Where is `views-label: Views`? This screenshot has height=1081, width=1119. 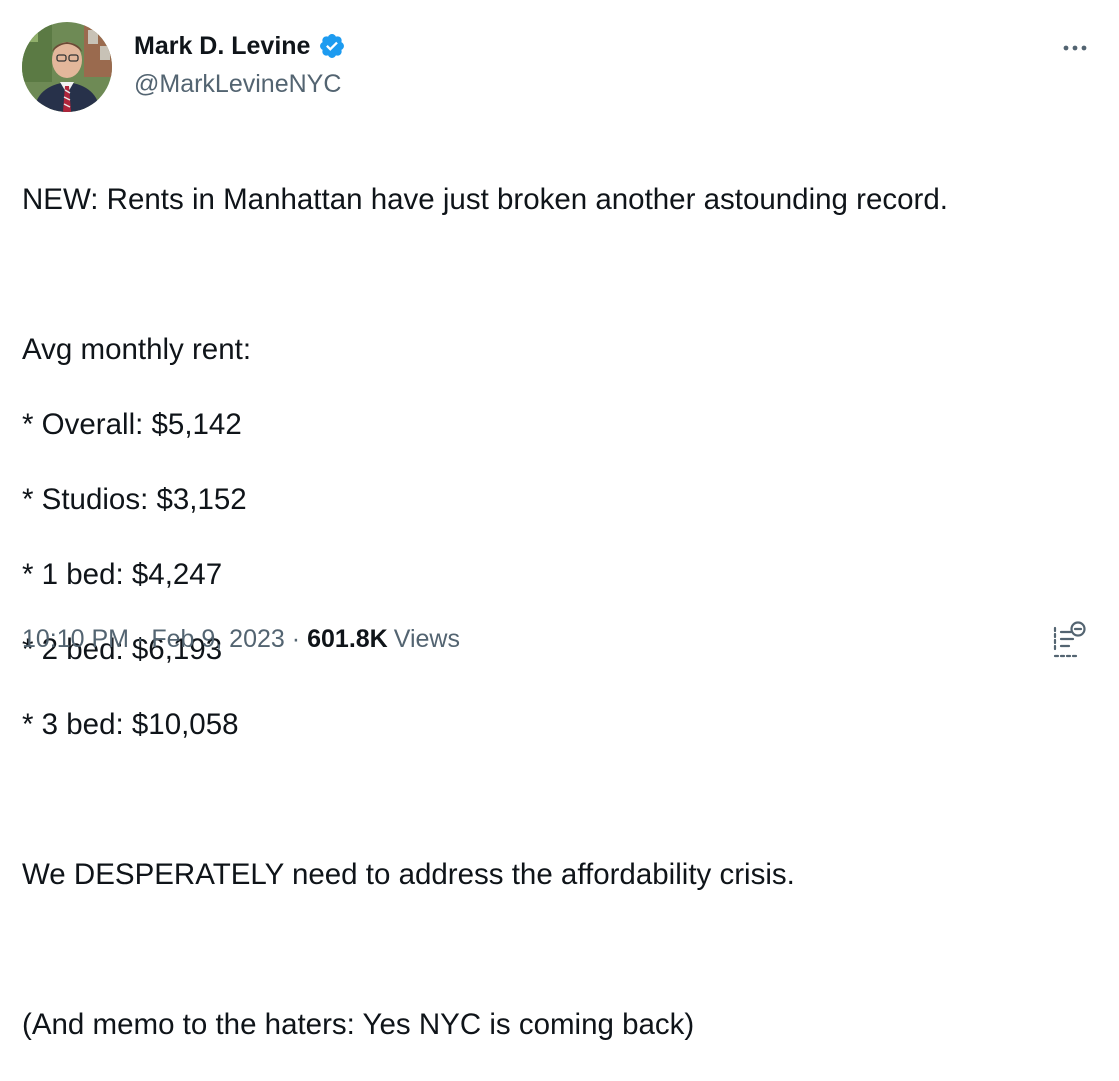 views-label: Views is located at coordinates (426, 639).